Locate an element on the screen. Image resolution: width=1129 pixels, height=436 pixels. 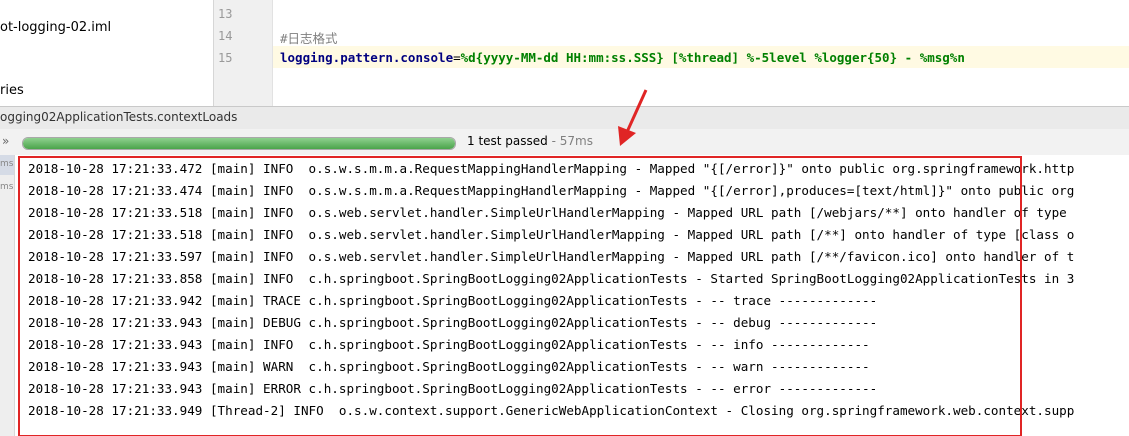
tree-selection-area is located at coordinates (106, 62).